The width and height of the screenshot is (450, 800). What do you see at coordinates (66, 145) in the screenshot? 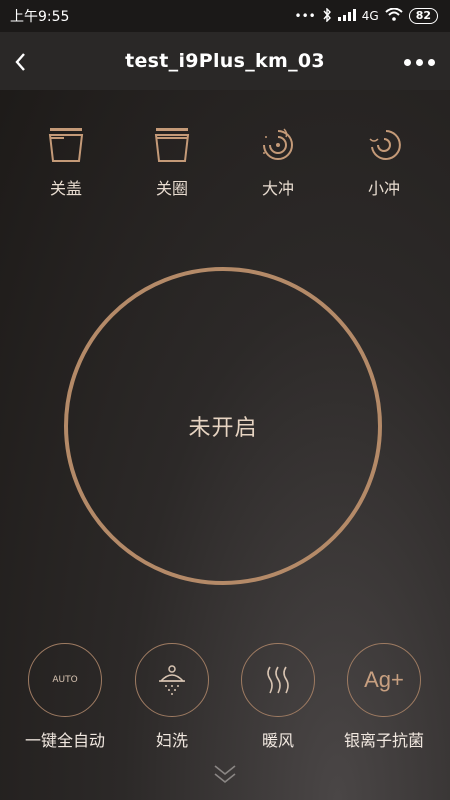
I see `lid-icon` at bounding box center [66, 145].